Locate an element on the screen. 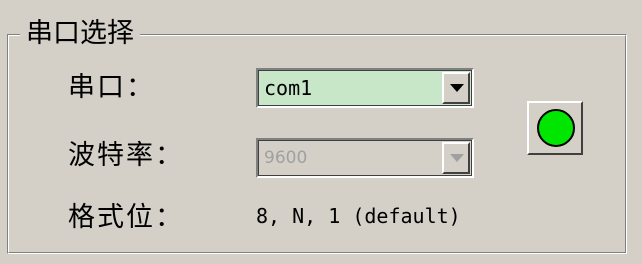 Image resolution: width=642 pixels, height=264 pixels. baud-rate-label: 波特率： is located at coordinates (126, 155).